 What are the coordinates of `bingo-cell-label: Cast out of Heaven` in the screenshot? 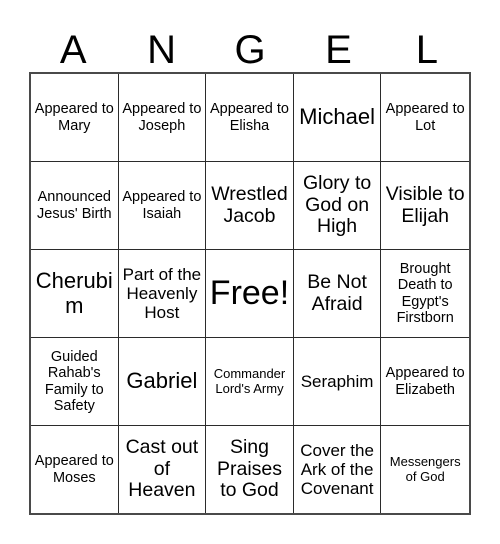 It's located at (162, 468).